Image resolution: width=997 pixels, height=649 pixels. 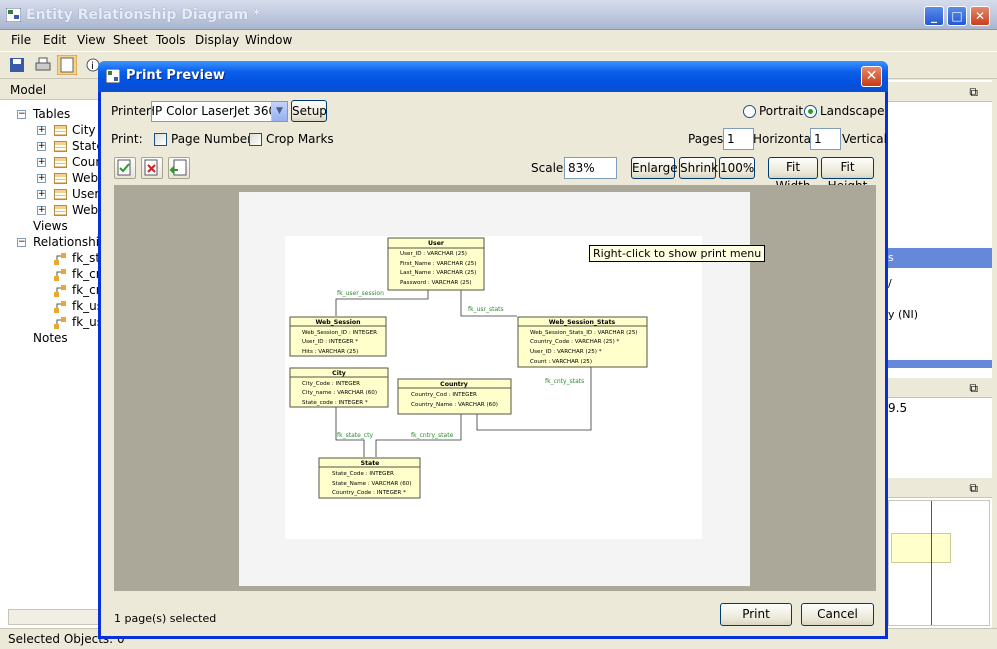 I want to click on tree-views: Views, so click(x=50, y=226).